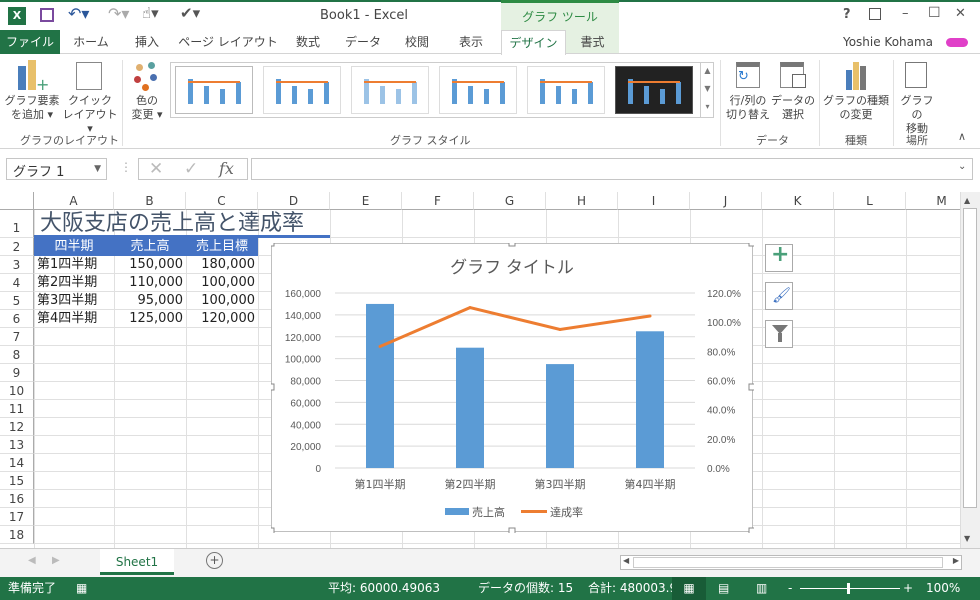 The image size is (980, 600). I want to click on row-header-8: 8, so click(17, 355).